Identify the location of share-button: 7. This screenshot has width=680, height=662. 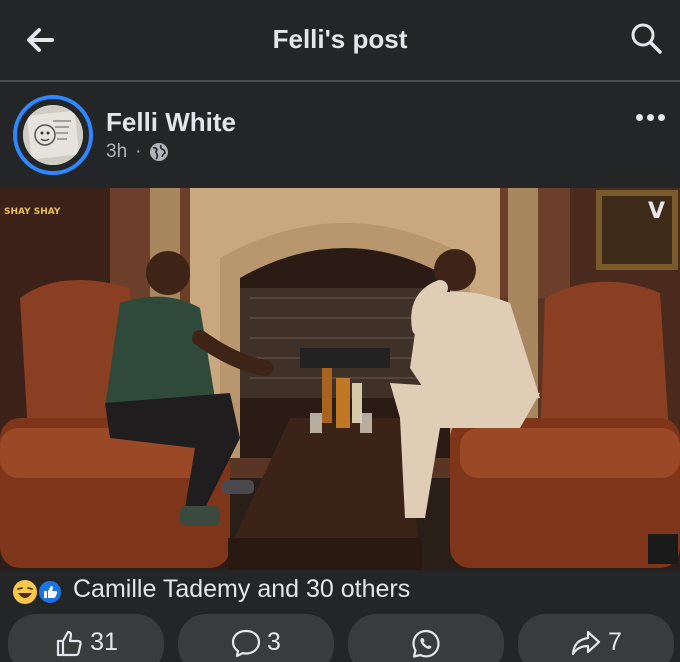
(596, 638).